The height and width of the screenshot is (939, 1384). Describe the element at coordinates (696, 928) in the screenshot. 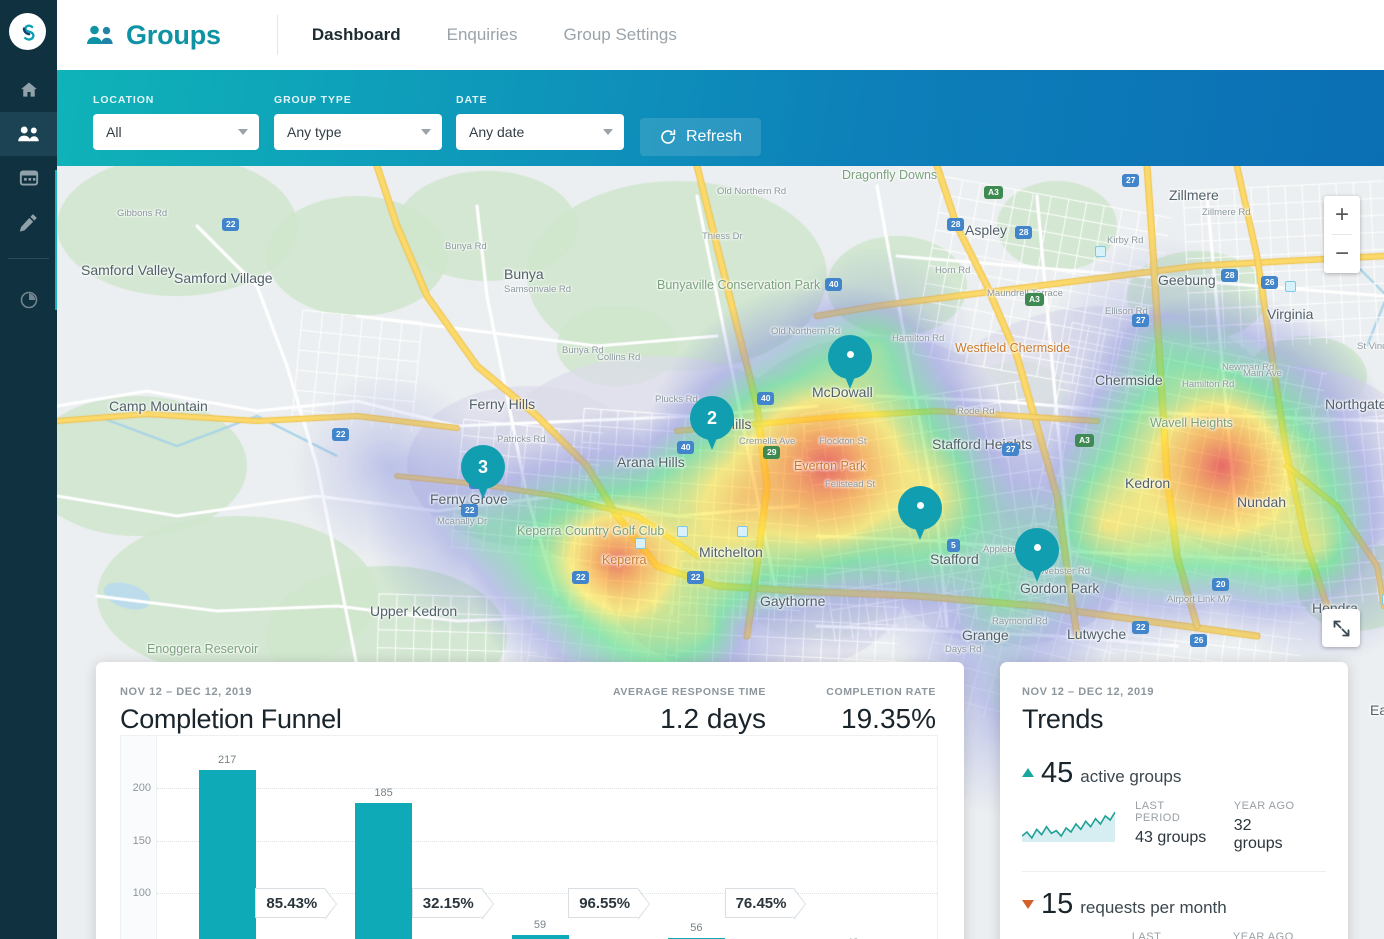

I see `chart-bar-value: 56` at that location.